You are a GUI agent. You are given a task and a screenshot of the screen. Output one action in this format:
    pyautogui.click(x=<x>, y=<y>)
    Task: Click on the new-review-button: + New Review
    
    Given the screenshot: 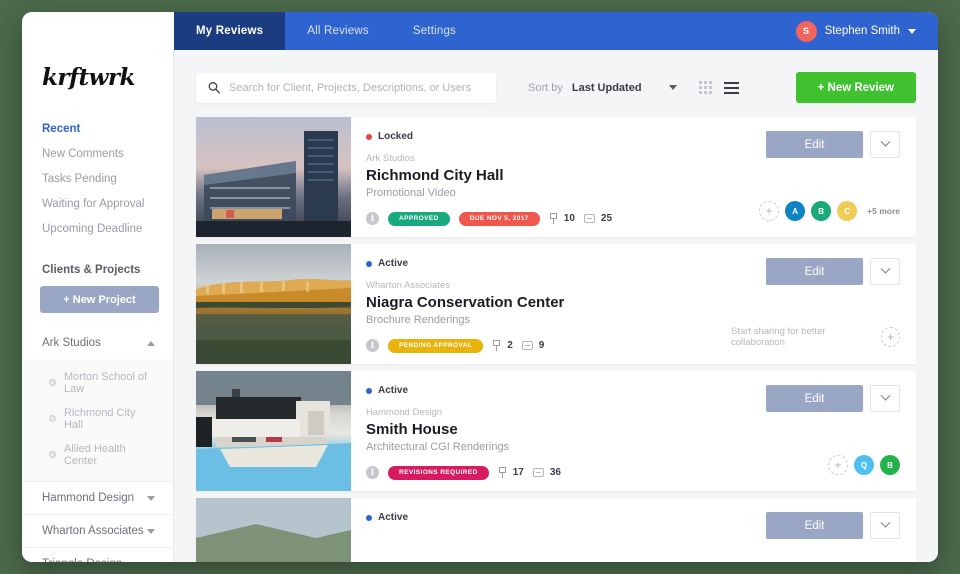 What is the action you would take?
    pyautogui.click(x=855, y=87)
    